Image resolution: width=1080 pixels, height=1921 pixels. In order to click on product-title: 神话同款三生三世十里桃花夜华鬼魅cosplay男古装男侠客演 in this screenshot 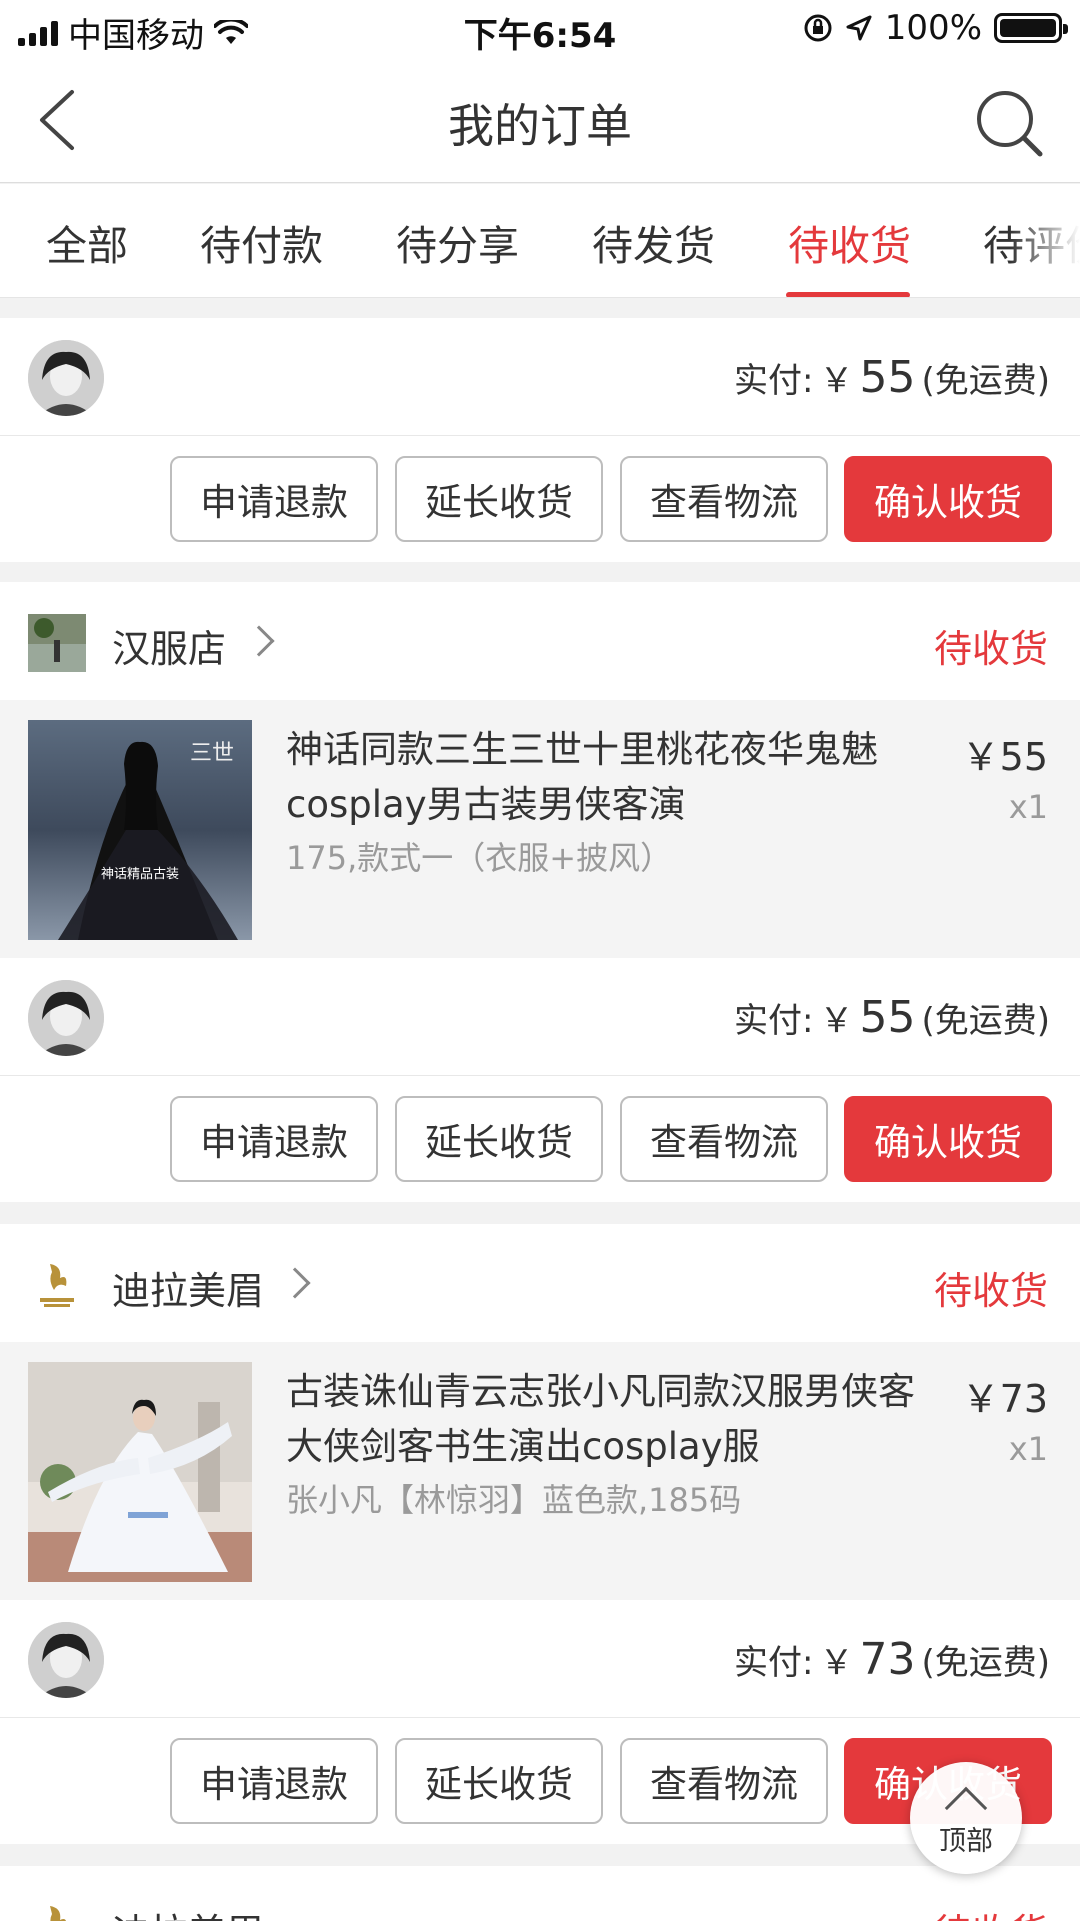, I will do `click(582, 777)`.